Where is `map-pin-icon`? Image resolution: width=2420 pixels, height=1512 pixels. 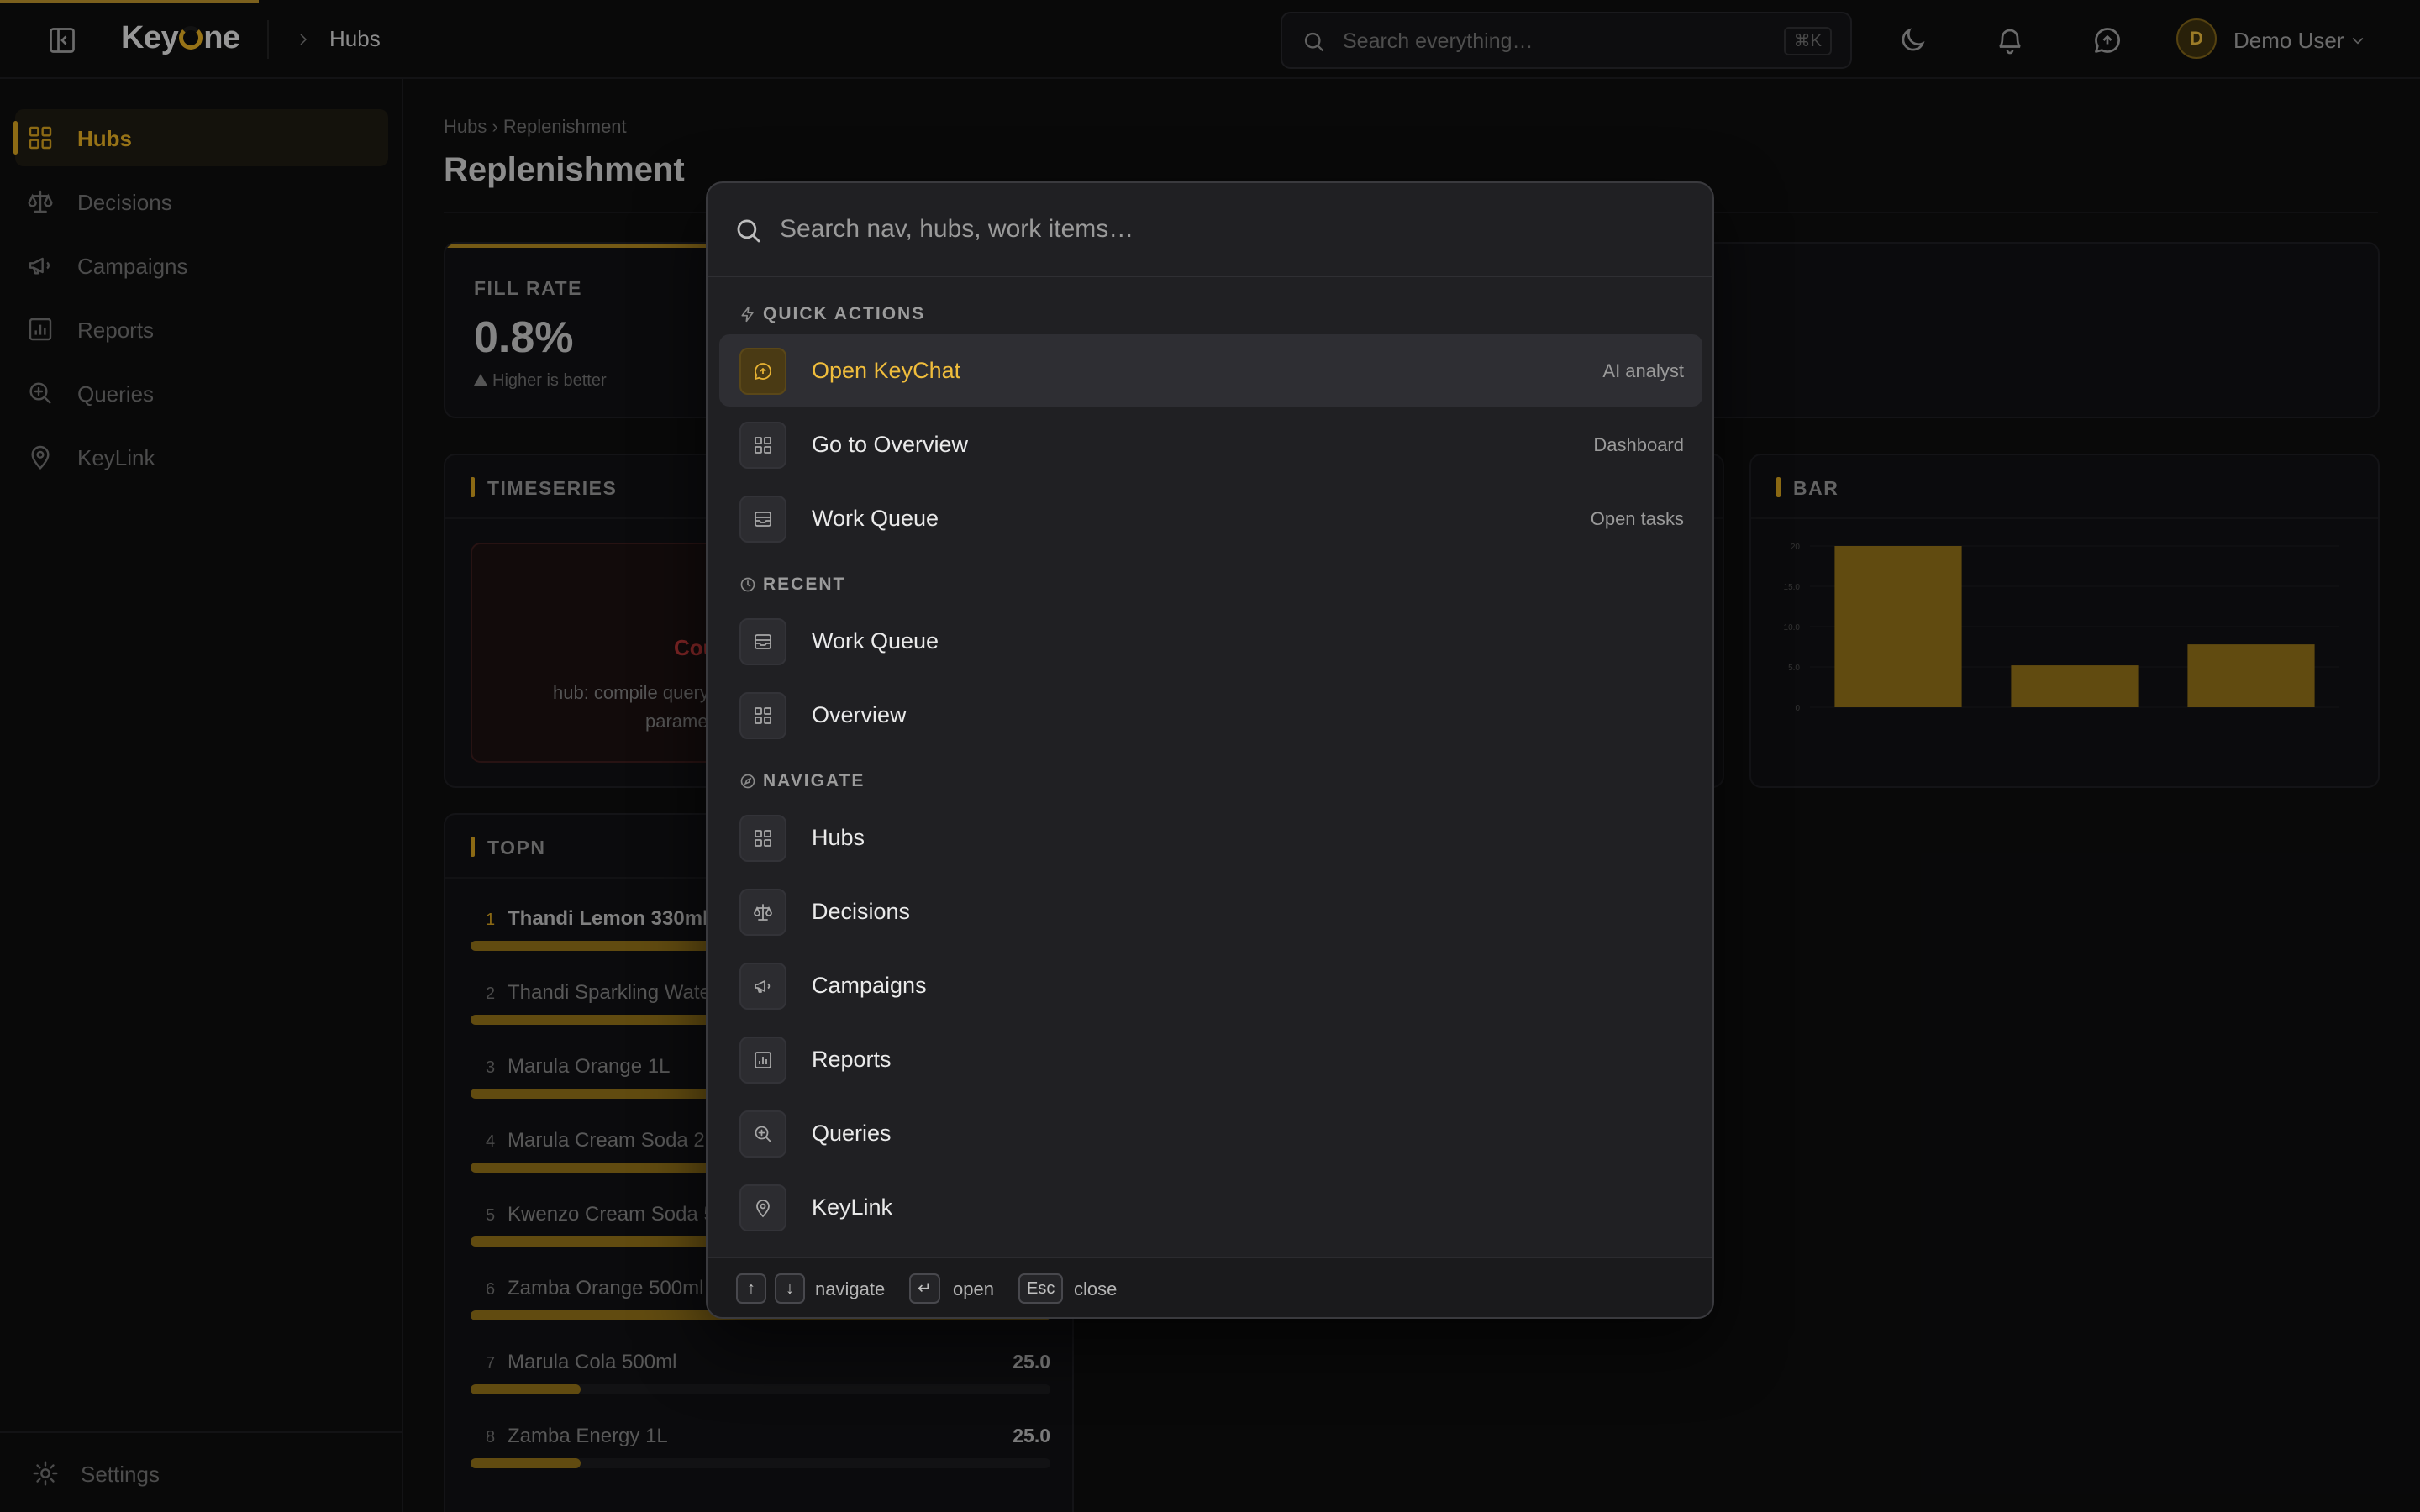 map-pin-icon is located at coordinates (763, 1207).